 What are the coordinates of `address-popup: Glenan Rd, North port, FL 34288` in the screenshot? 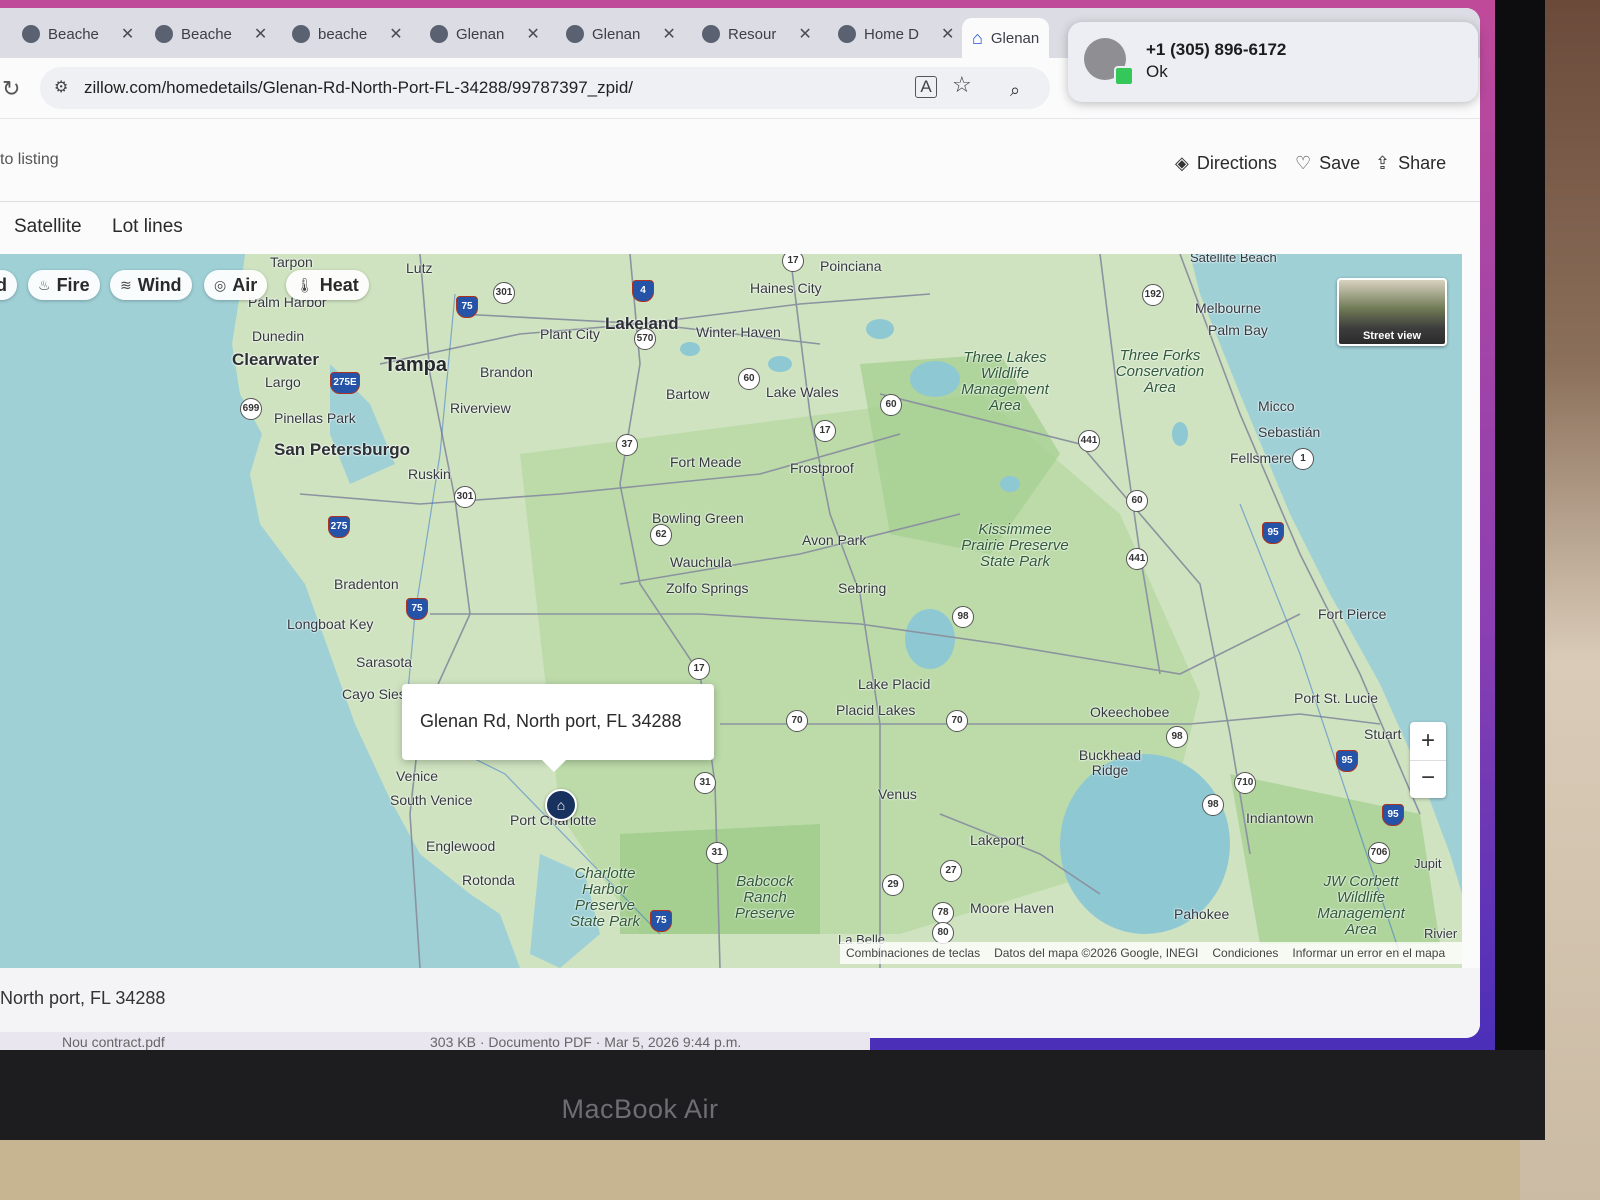 It's located at (558, 728).